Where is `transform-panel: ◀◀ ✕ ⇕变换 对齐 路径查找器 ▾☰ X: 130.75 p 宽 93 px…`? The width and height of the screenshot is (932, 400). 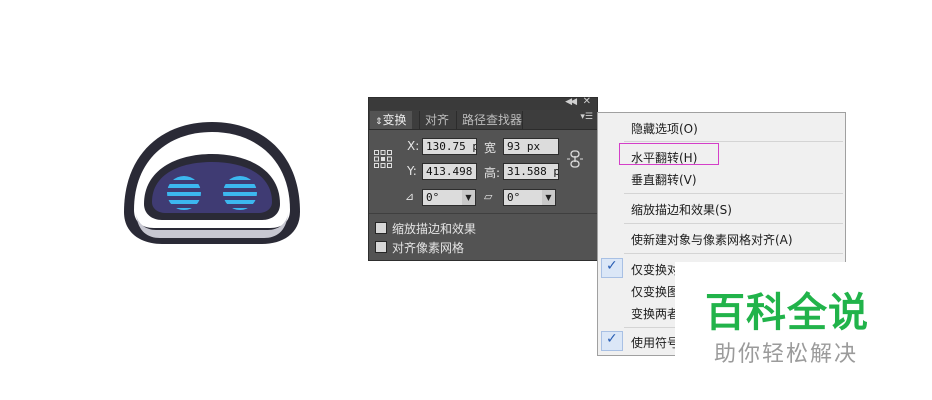 transform-panel: ◀◀ ✕ ⇕变换 对齐 路径查找器 ▾☰ X: 130.75 p 宽 93 px… is located at coordinates (483, 178).